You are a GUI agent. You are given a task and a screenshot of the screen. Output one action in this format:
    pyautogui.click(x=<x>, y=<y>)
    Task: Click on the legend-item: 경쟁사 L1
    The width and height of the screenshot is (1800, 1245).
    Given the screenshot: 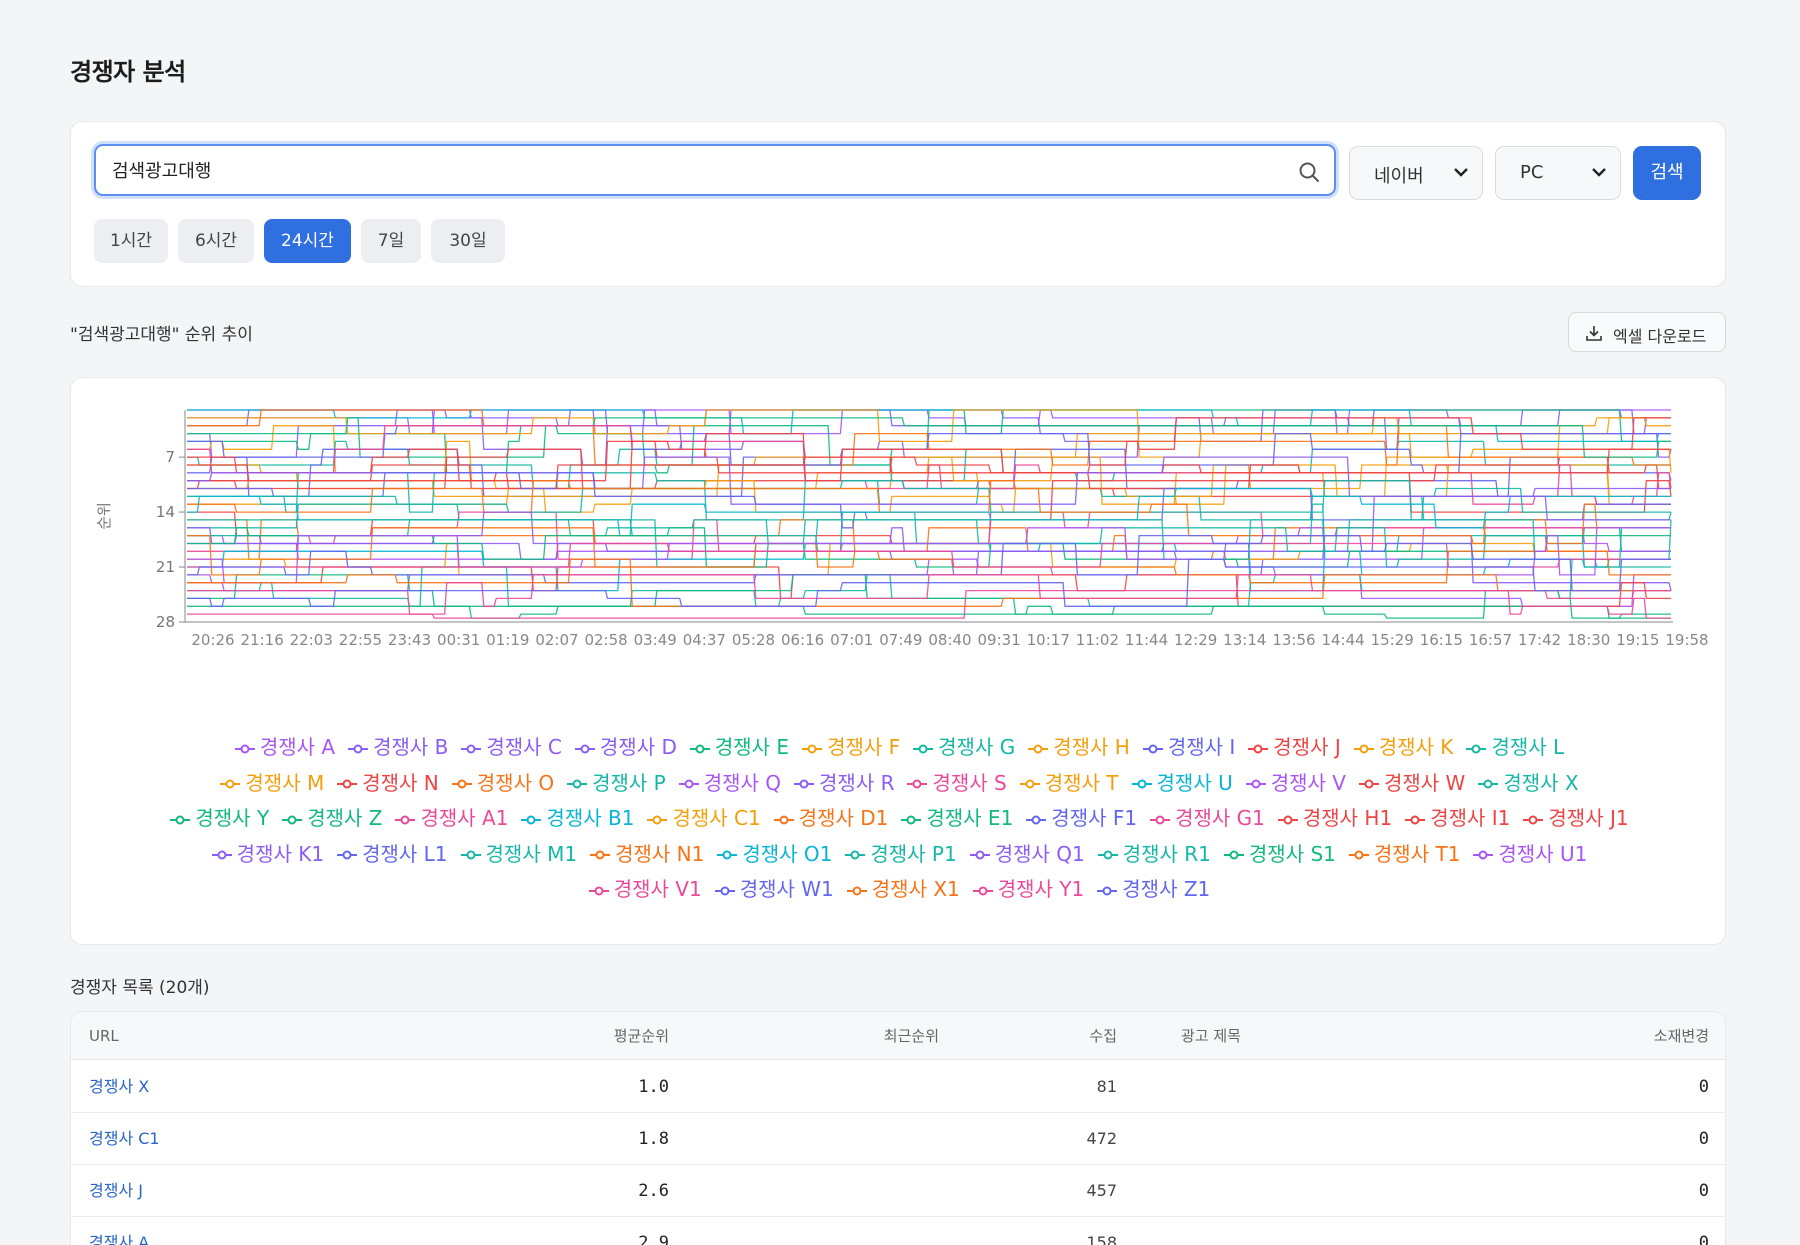 What is the action you would take?
    pyautogui.click(x=392, y=854)
    